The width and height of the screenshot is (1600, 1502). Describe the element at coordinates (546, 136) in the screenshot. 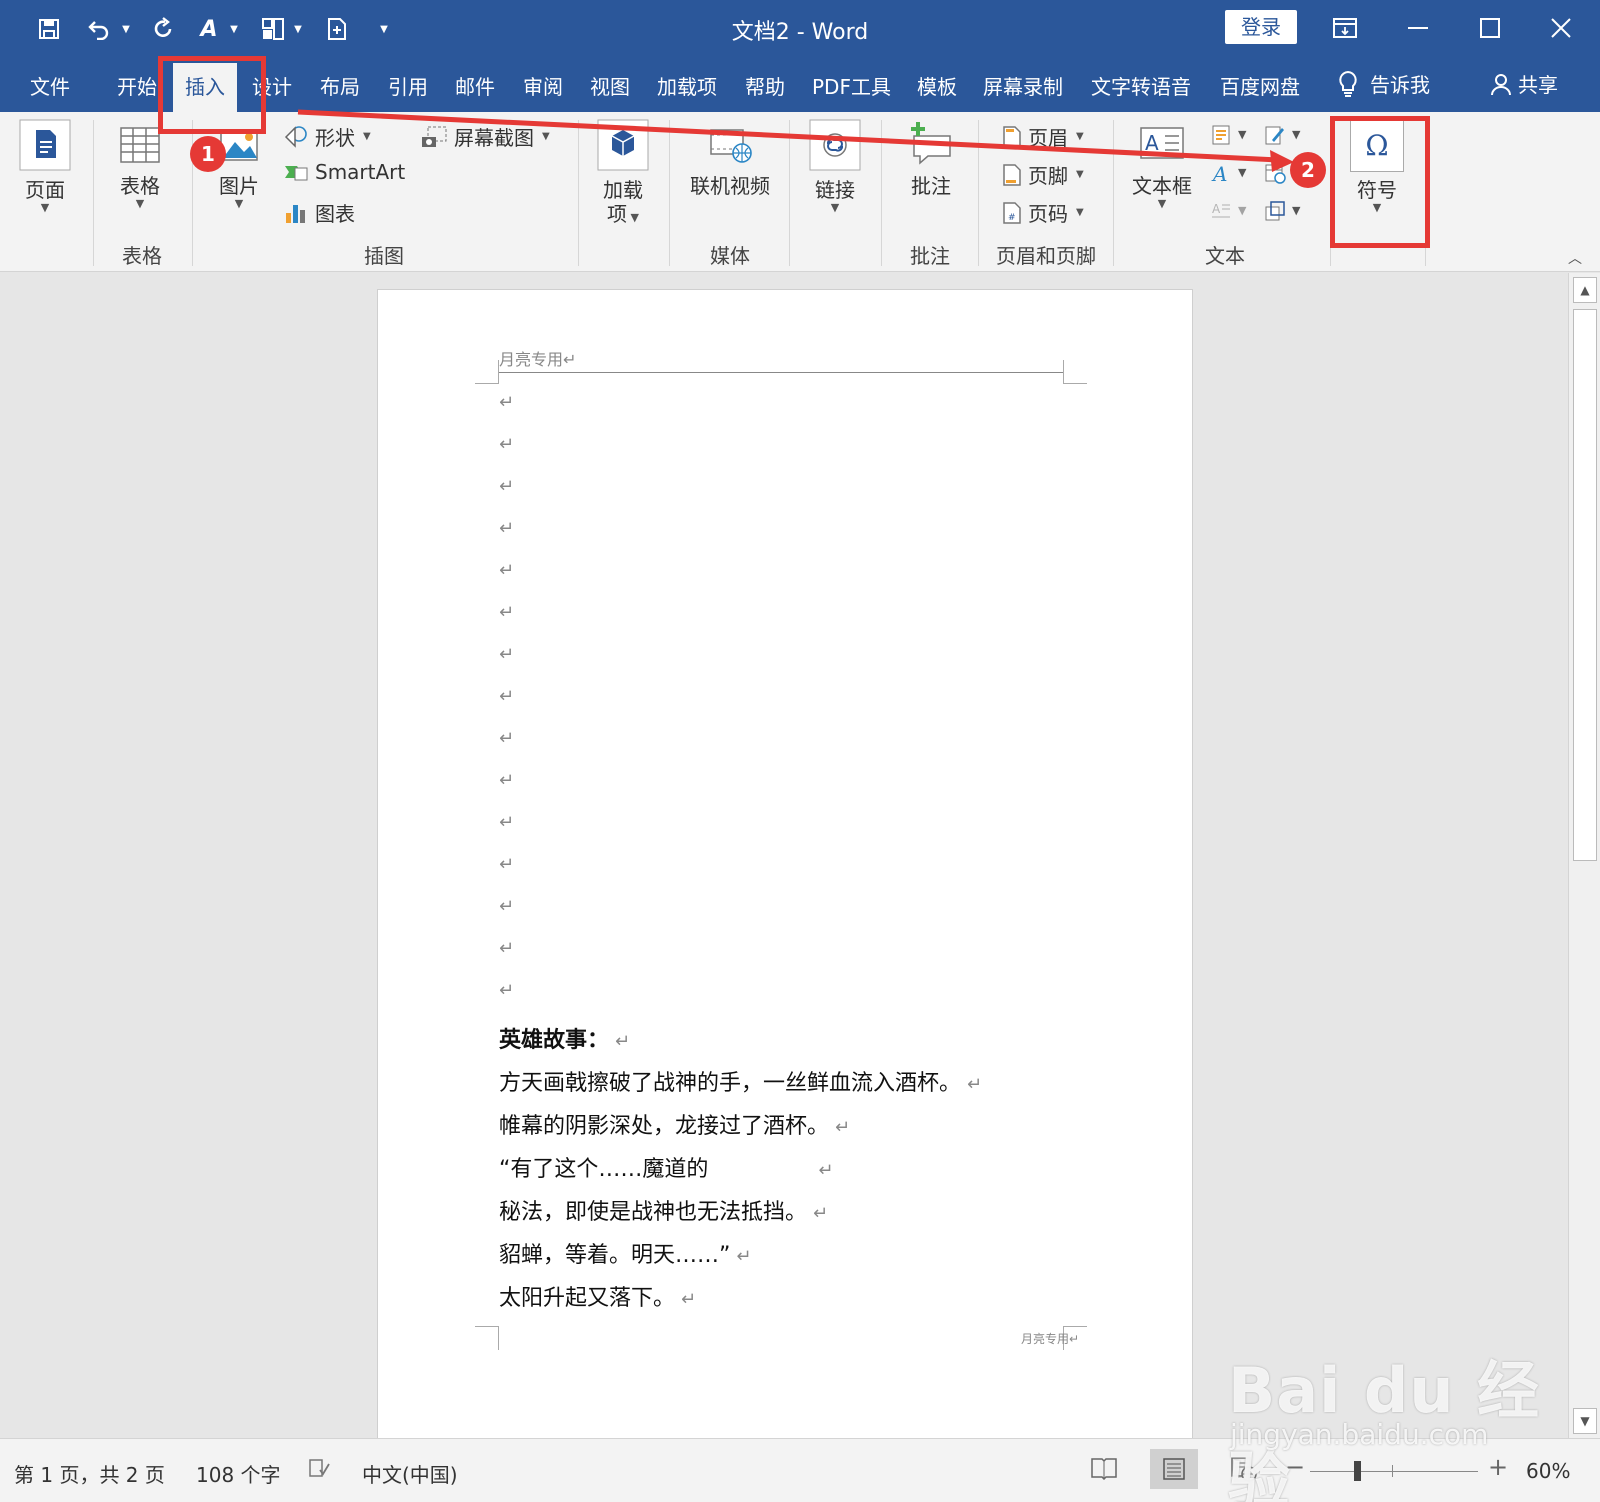

I see `screenshot-dropdown-icon: ▼` at that location.